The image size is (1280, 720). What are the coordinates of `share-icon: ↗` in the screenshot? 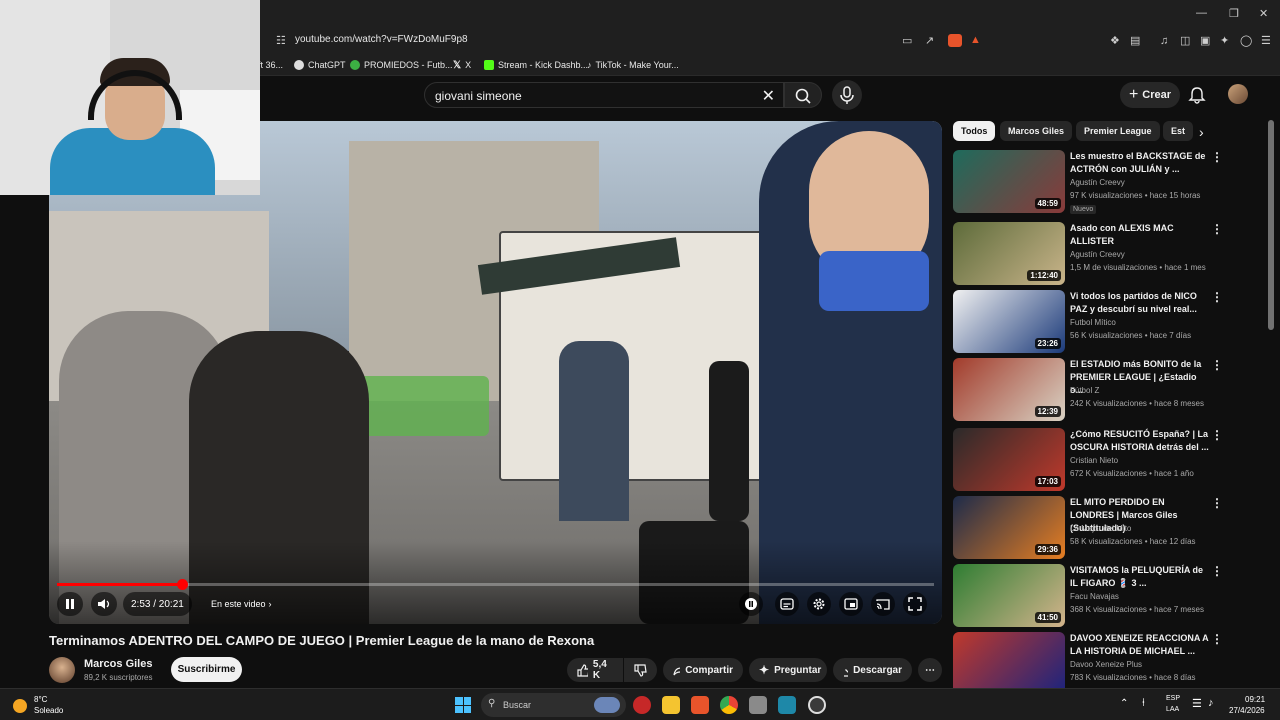 It's located at (929, 41).